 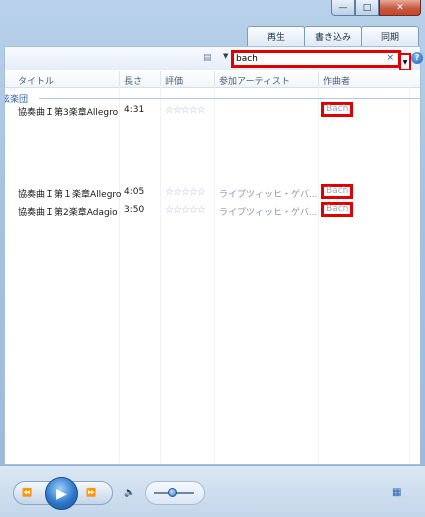 What do you see at coordinates (91, 492) in the screenshot?
I see `next-icon: ⏩` at bounding box center [91, 492].